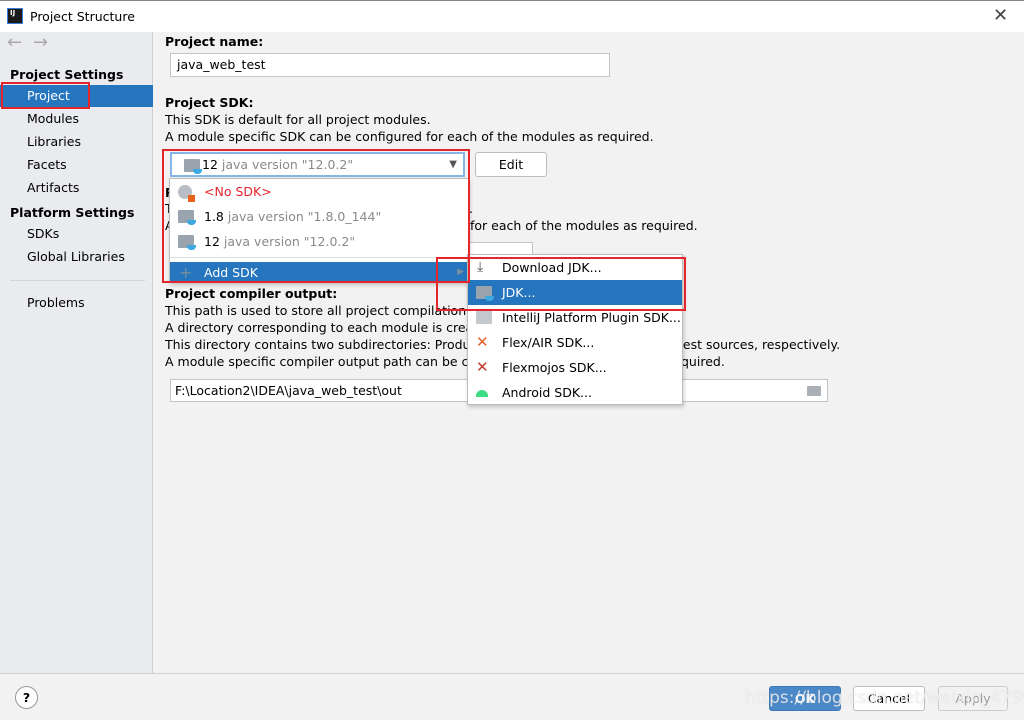 The image size is (1024, 720). Describe the element at coordinates (482, 367) in the screenshot. I see `flexmojos-icon: ✕` at that location.